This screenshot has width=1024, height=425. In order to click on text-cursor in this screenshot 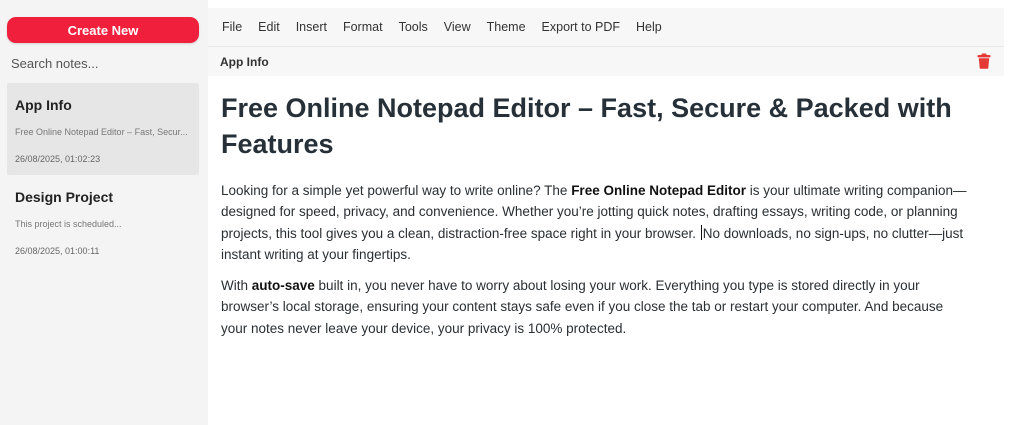, I will do `click(701, 232)`.